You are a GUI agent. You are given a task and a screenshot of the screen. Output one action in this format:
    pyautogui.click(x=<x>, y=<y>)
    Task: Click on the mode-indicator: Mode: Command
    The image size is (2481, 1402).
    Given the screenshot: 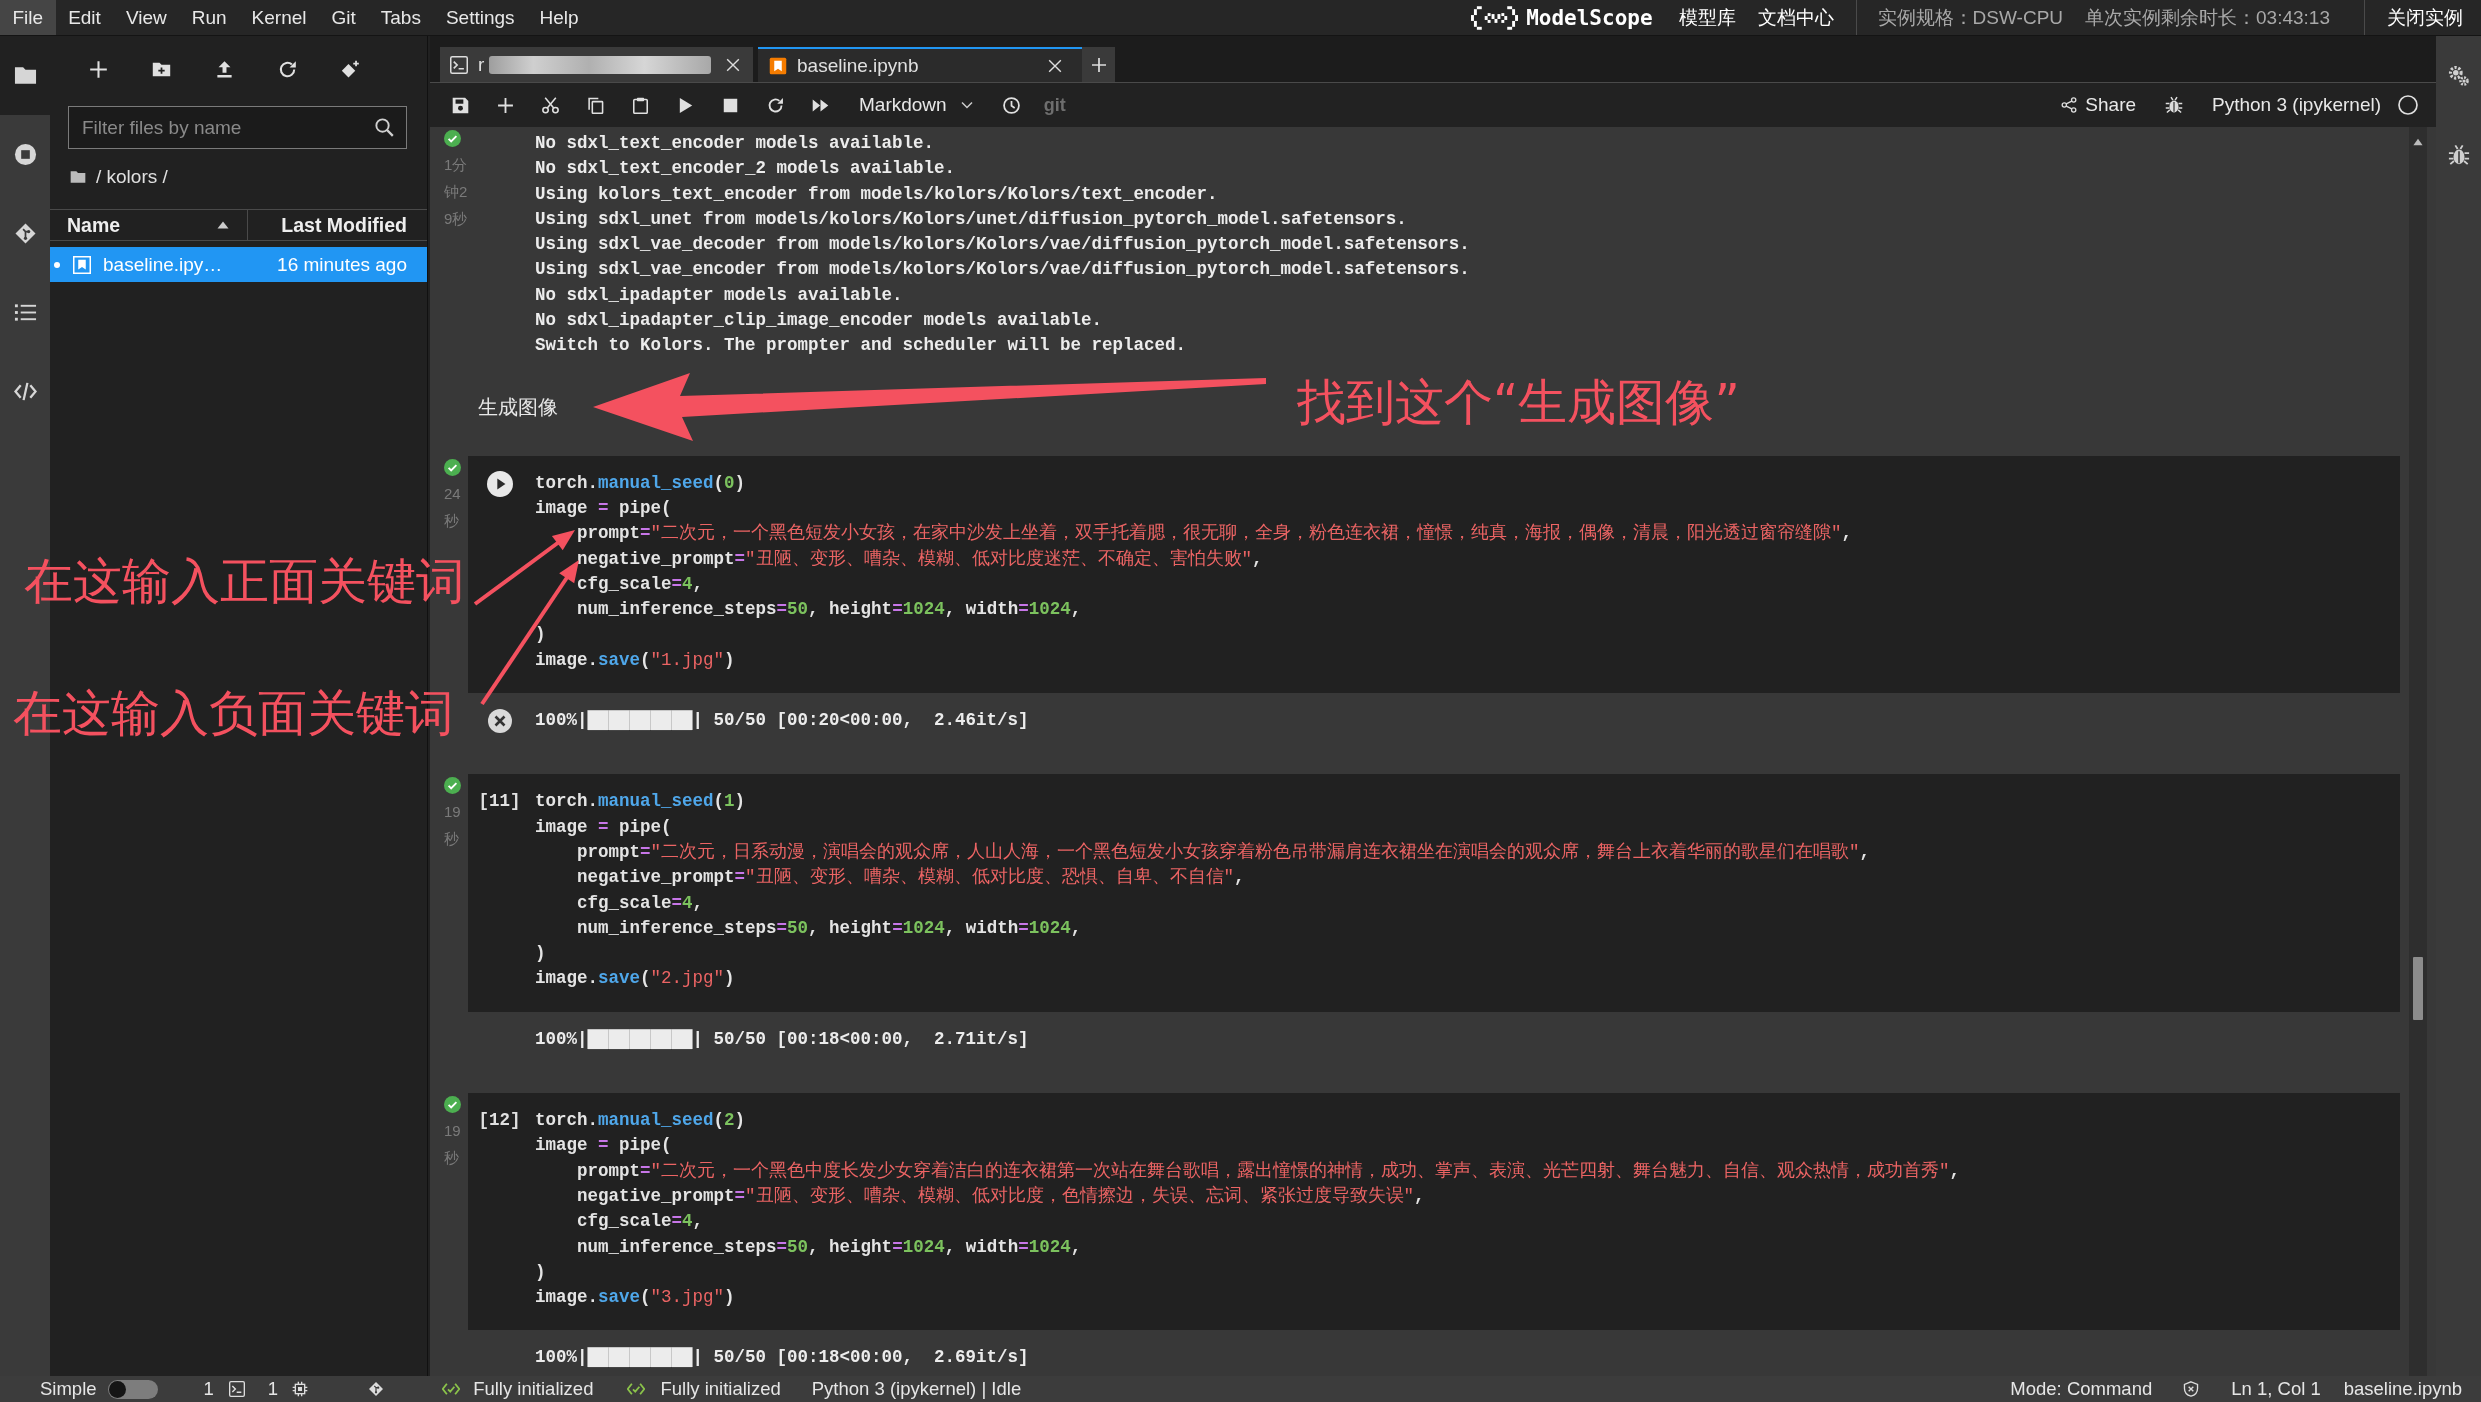 What is the action you would take?
    pyautogui.click(x=2081, y=1389)
    